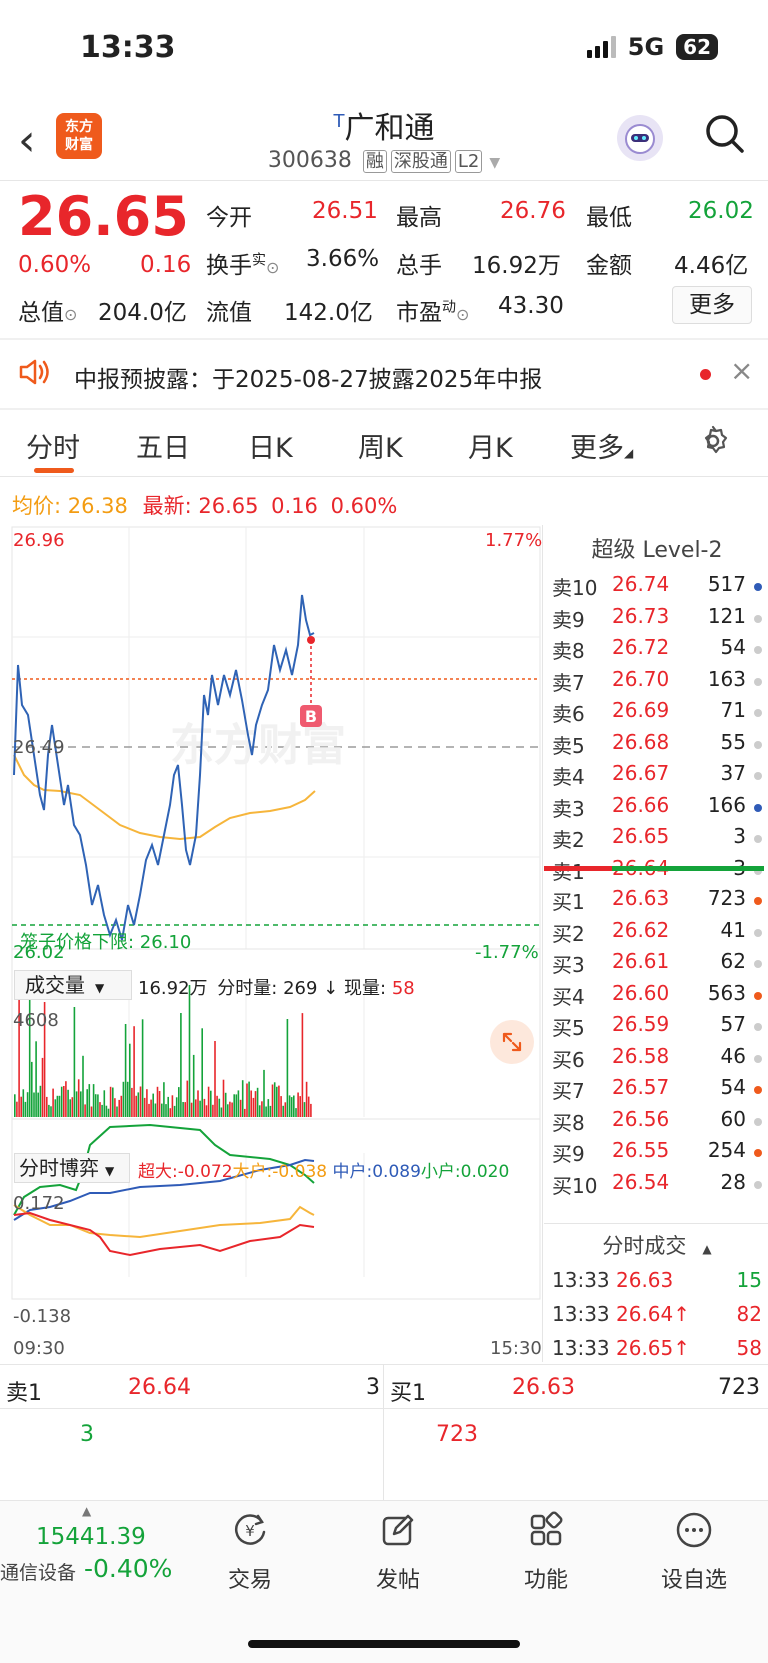 Image resolution: width=768 pixels, height=1663 pixels. I want to click on tab-intraday: 分时, so click(53, 445).